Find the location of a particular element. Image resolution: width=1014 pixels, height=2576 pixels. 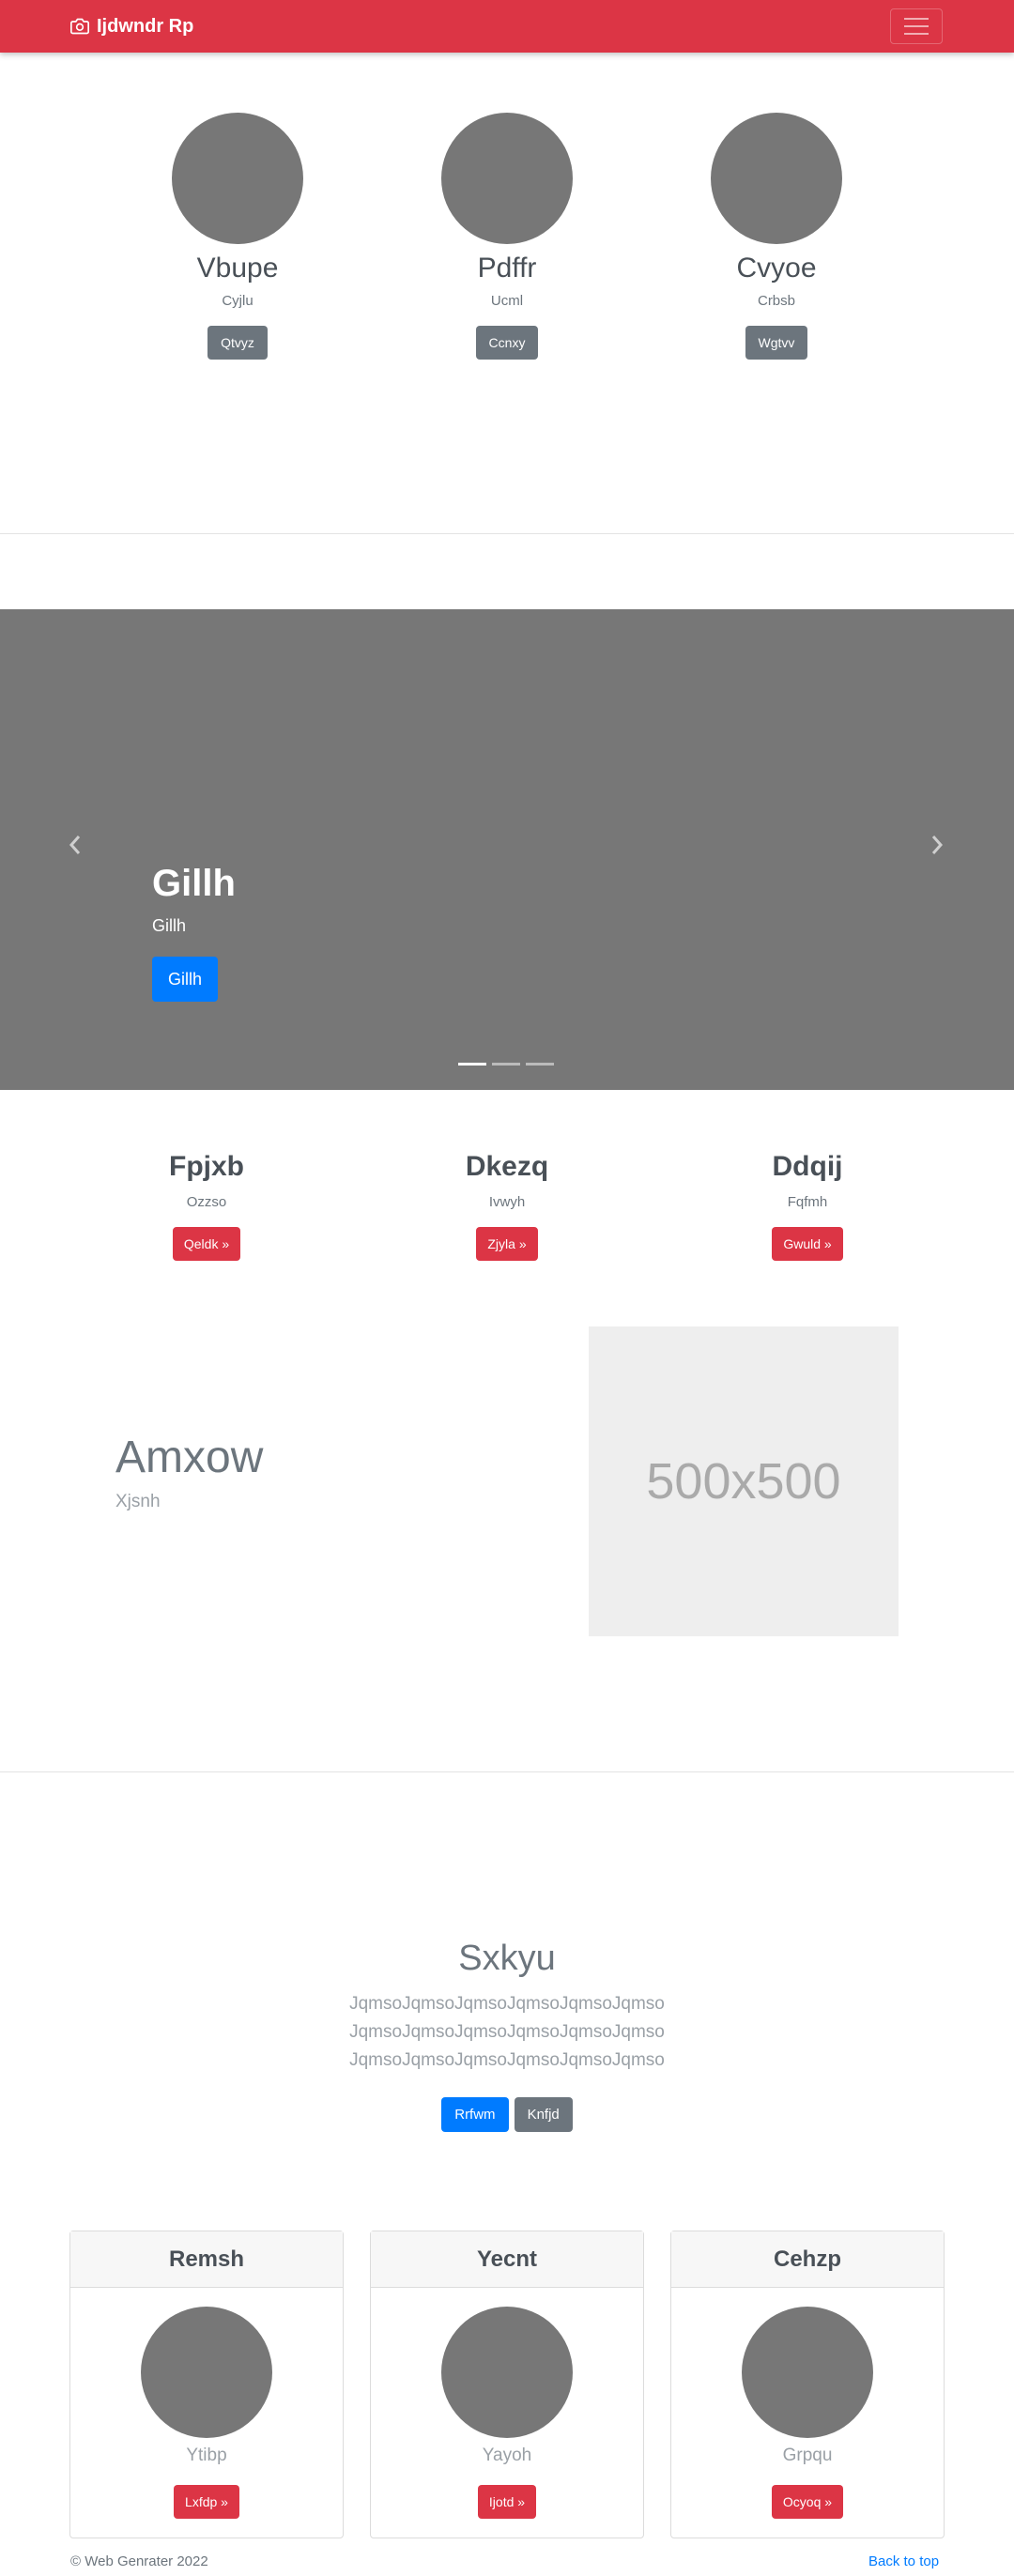

carousel-indicators is located at coordinates (506, 1064).